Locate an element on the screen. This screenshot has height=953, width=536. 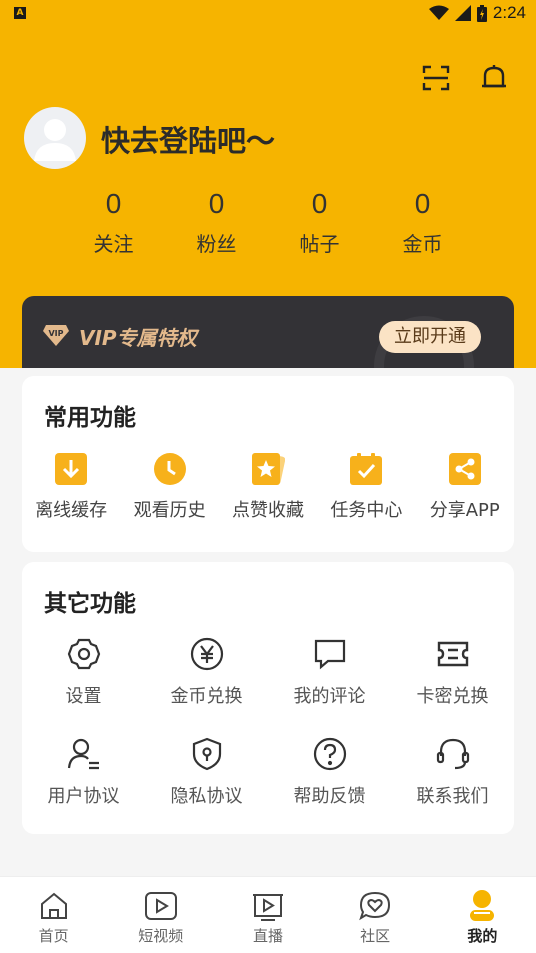
vip-badge-text: VIP is located at coordinates (55, 333).